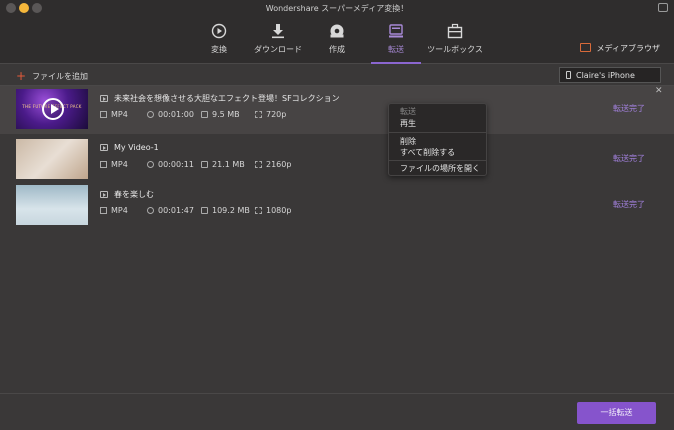 This screenshot has width=674, height=430. What do you see at coordinates (279, 164) in the screenshot?
I see `file-resolution-value: 2160p` at bounding box center [279, 164].